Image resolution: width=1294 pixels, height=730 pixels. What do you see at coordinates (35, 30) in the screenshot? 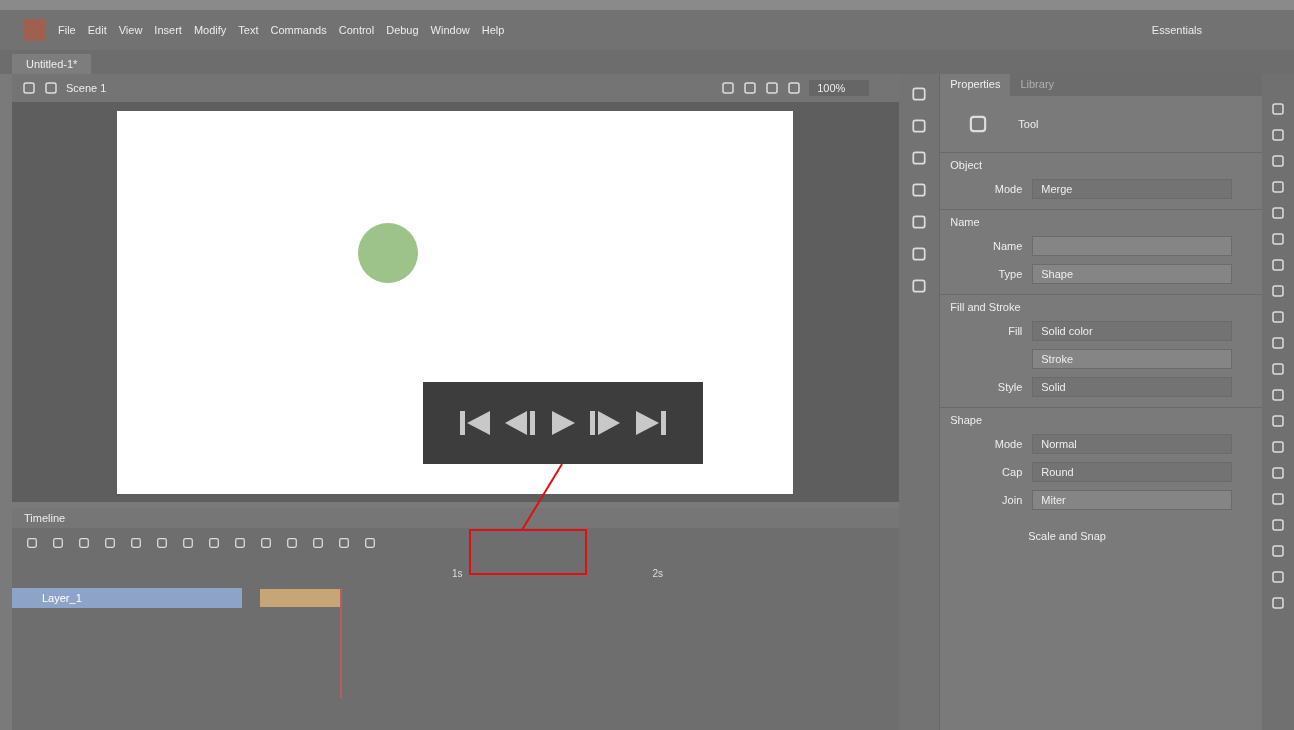
I see `app-logo` at bounding box center [35, 30].